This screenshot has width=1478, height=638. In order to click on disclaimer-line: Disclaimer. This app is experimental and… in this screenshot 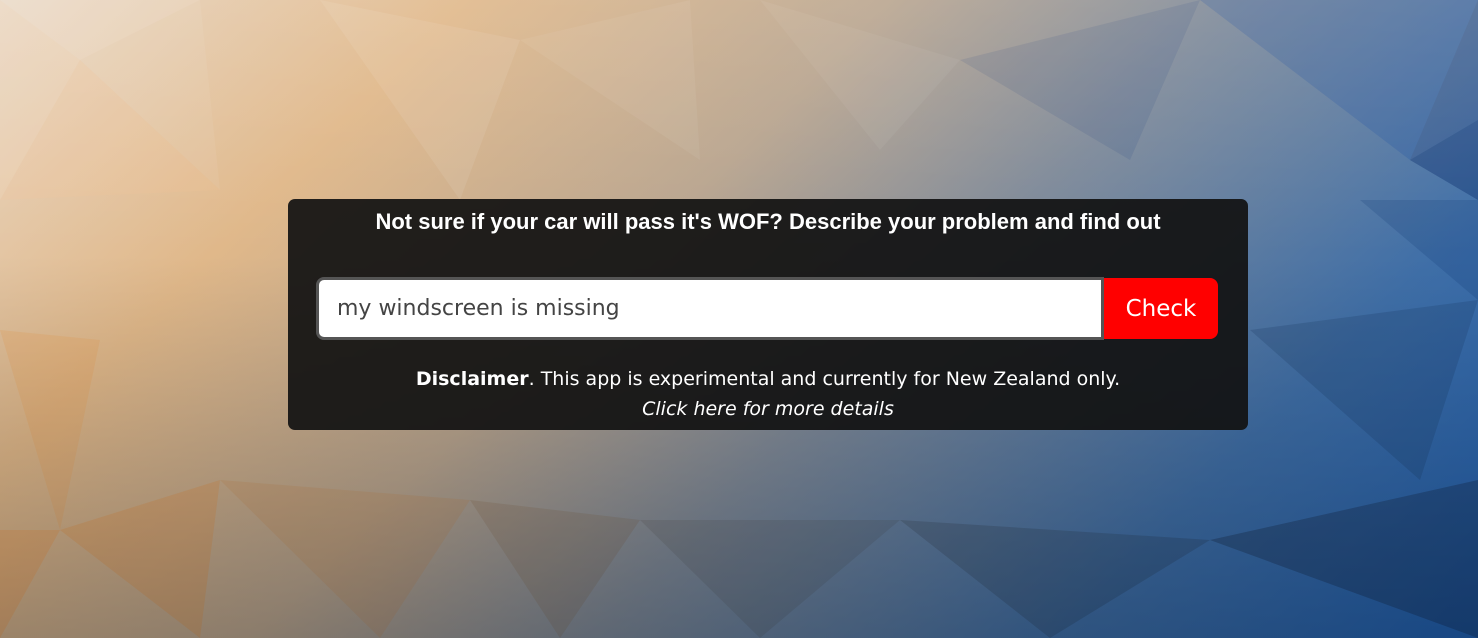, I will do `click(768, 379)`.